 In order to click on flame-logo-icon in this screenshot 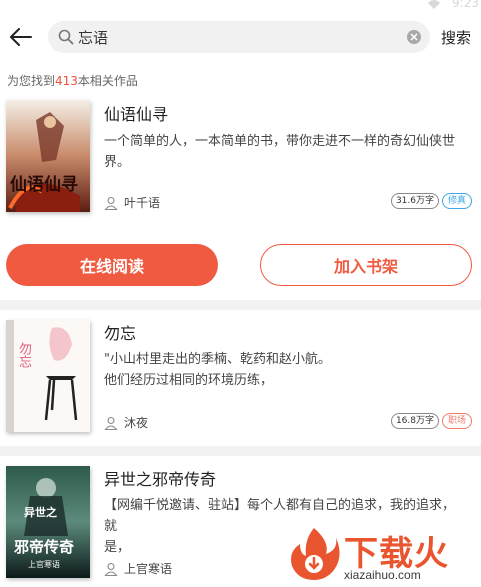, I will do `click(315, 554)`.